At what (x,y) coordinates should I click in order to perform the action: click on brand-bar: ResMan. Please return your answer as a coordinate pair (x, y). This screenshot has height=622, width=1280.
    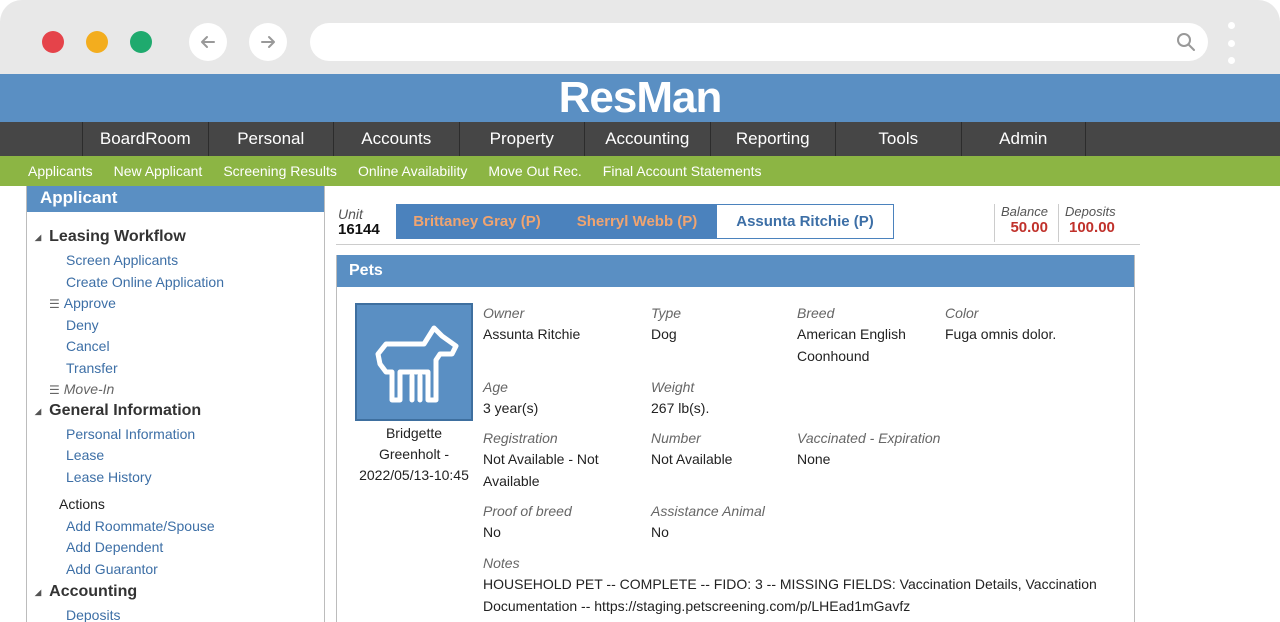
    Looking at the image, I should click on (640, 98).